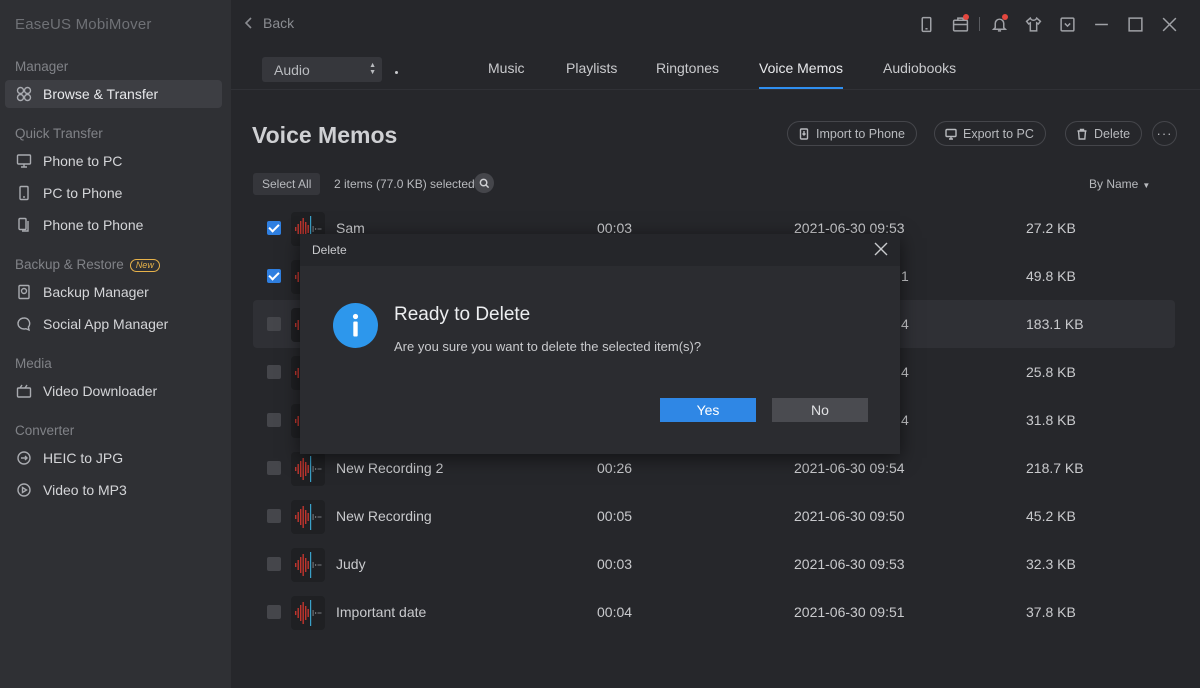 This screenshot has height=688, width=1200. What do you see at coordinates (33, 363) in the screenshot?
I see `sidebar-section-media: Media` at bounding box center [33, 363].